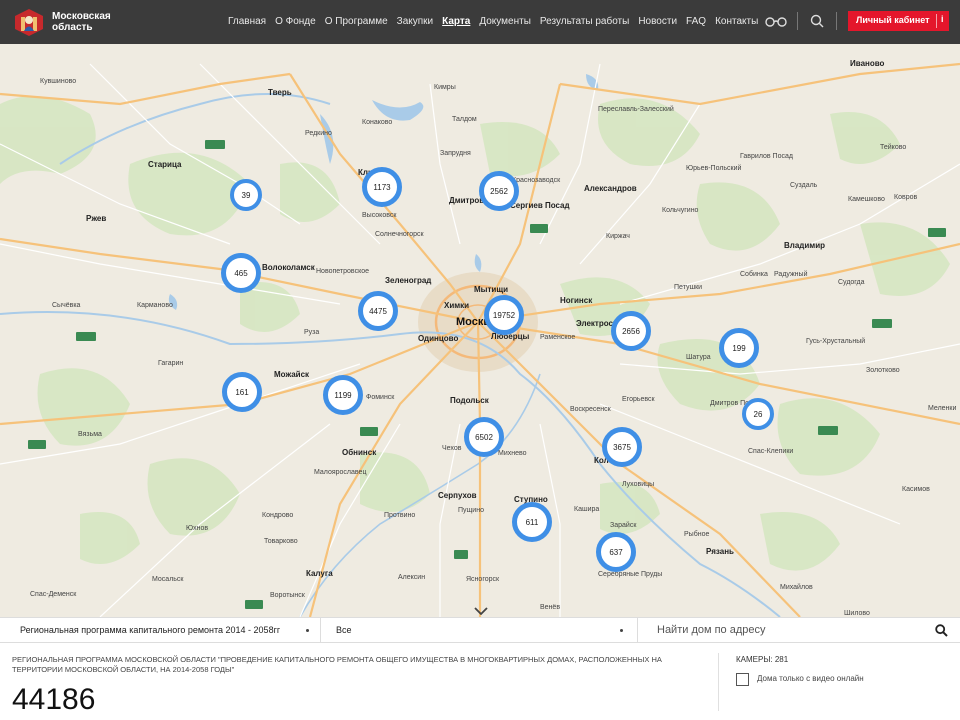  What do you see at coordinates (452, 448) in the screenshot?
I see `place-label: Чехов` at bounding box center [452, 448].